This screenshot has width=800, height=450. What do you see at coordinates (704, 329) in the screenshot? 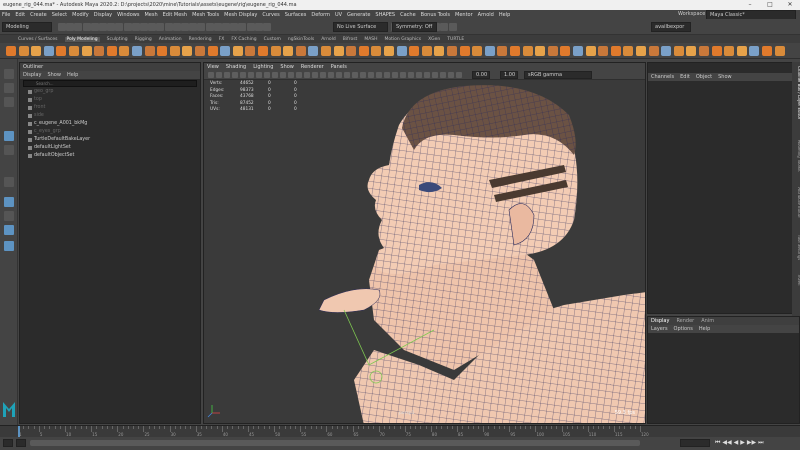
I see `layer-menu-help: Help` at bounding box center [704, 329].